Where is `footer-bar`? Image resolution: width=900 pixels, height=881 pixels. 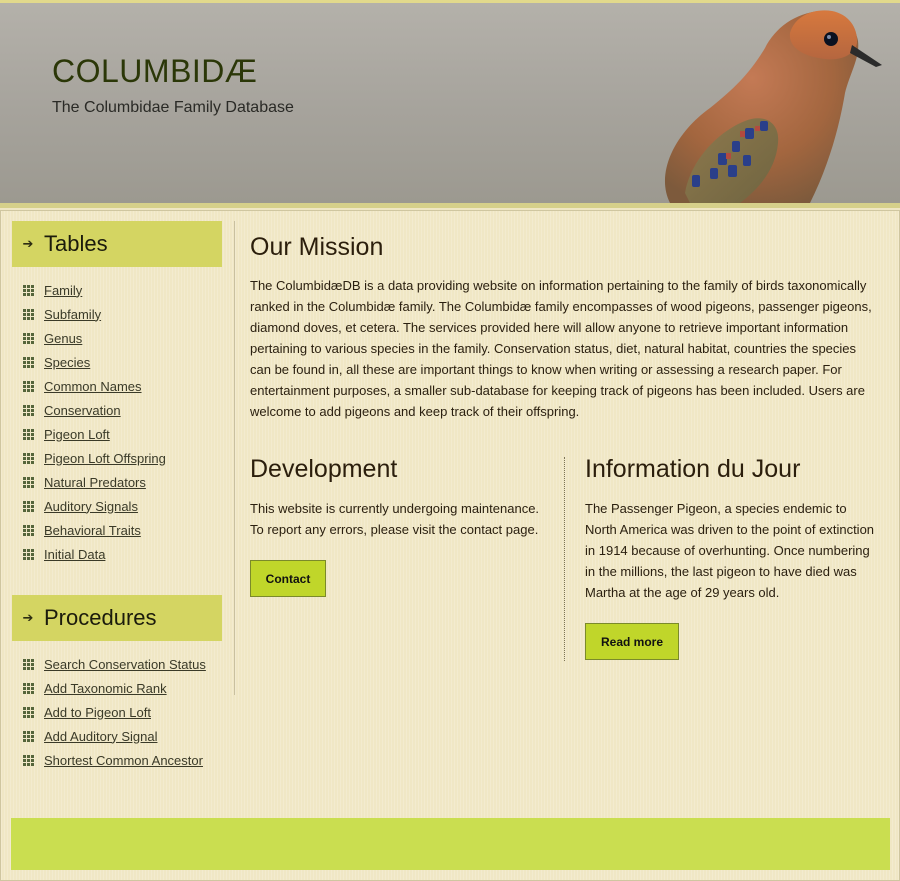 footer-bar is located at coordinates (450, 844).